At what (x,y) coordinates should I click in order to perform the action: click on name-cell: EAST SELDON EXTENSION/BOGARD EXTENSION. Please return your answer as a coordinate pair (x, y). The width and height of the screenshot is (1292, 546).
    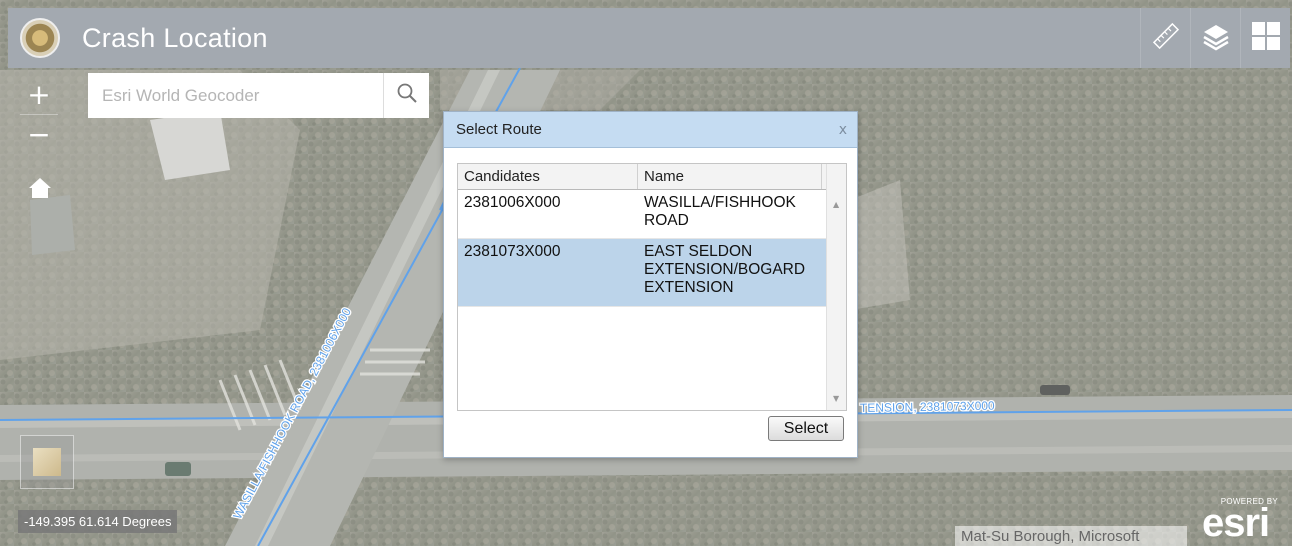
    Looking at the image, I should click on (730, 272).